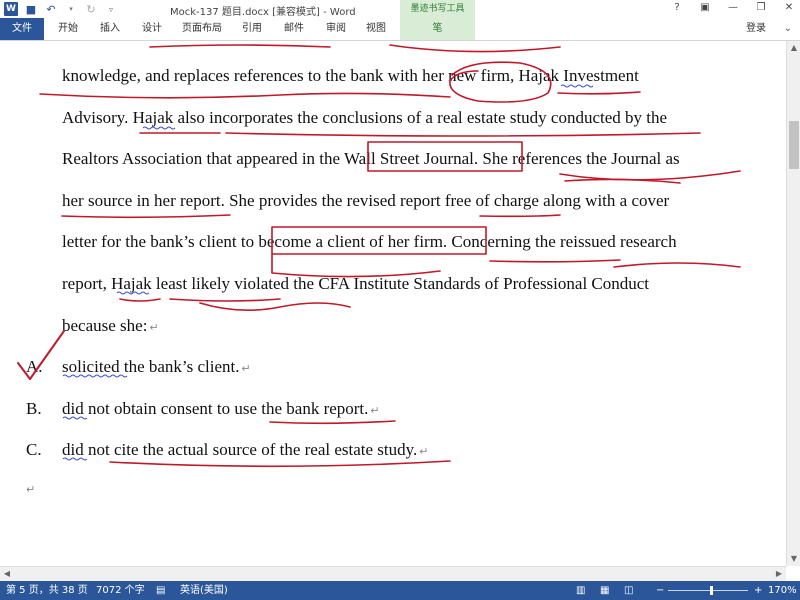  What do you see at coordinates (788, 29) in the screenshot?
I see `ribbon-collapse-icon: ⌄` at bounding box center [788, 29].